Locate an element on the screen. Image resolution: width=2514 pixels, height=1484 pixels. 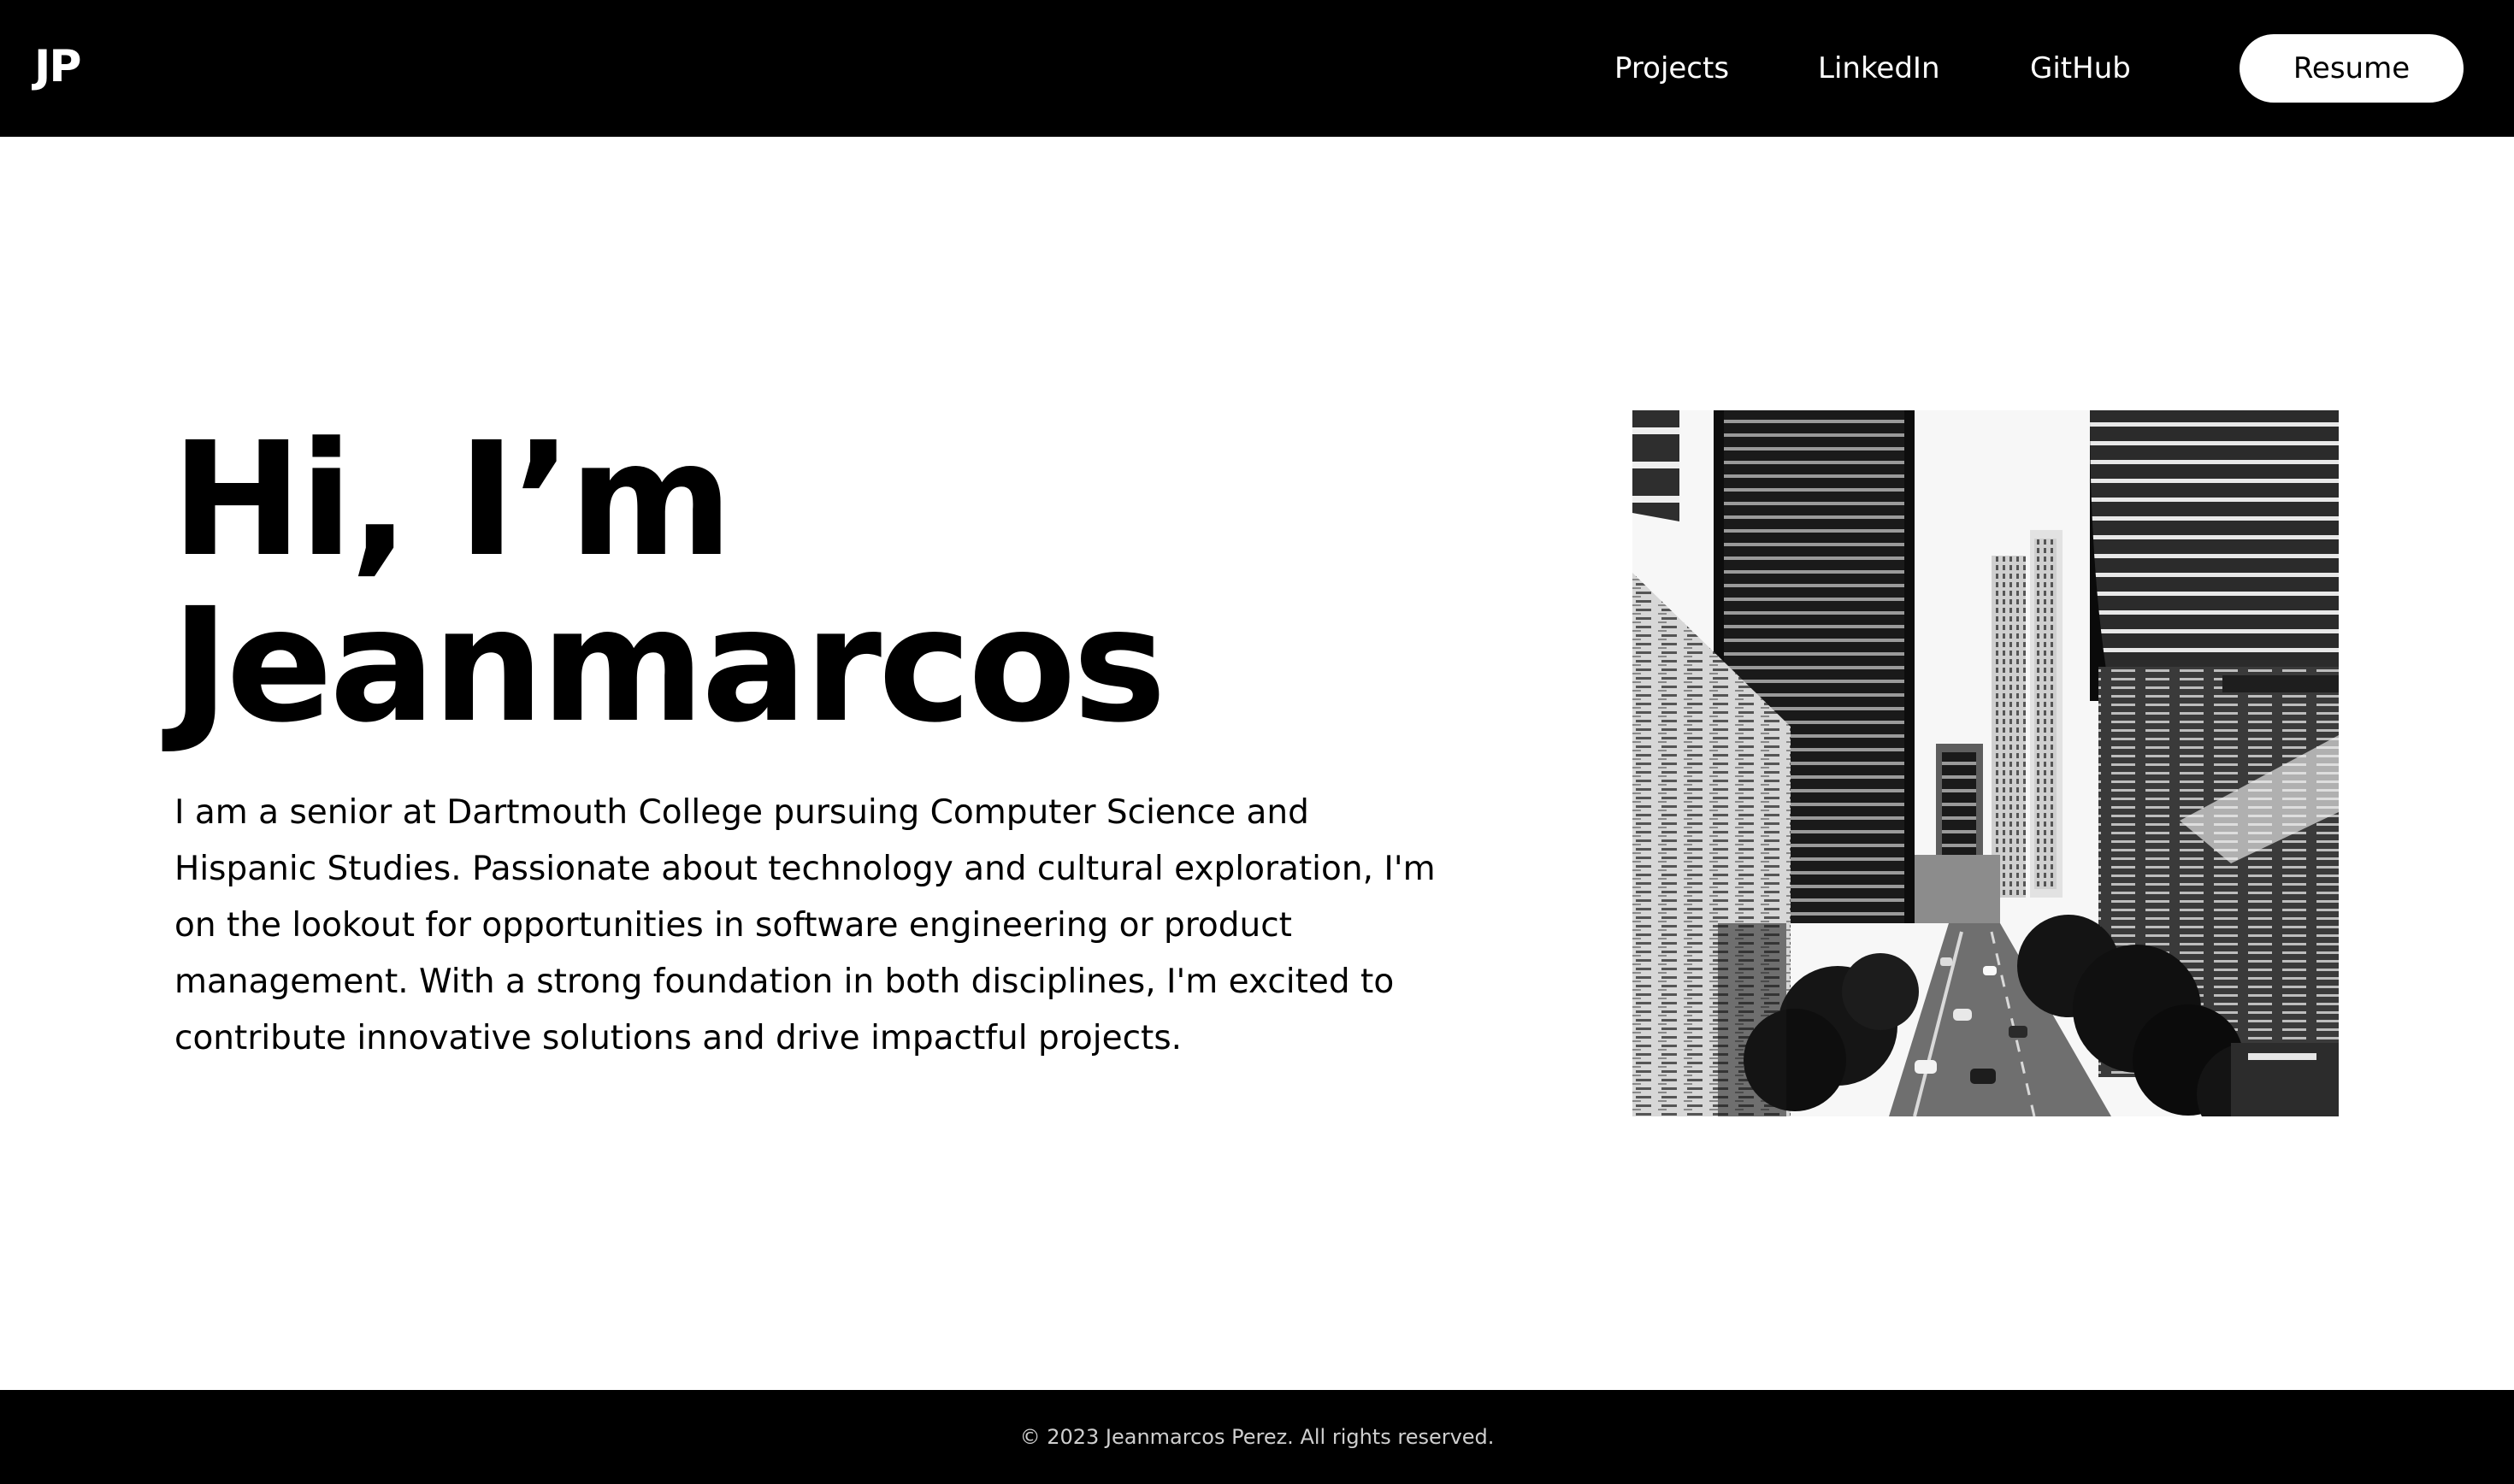
resume-button: Resume is located at coordinates (2352, 68).